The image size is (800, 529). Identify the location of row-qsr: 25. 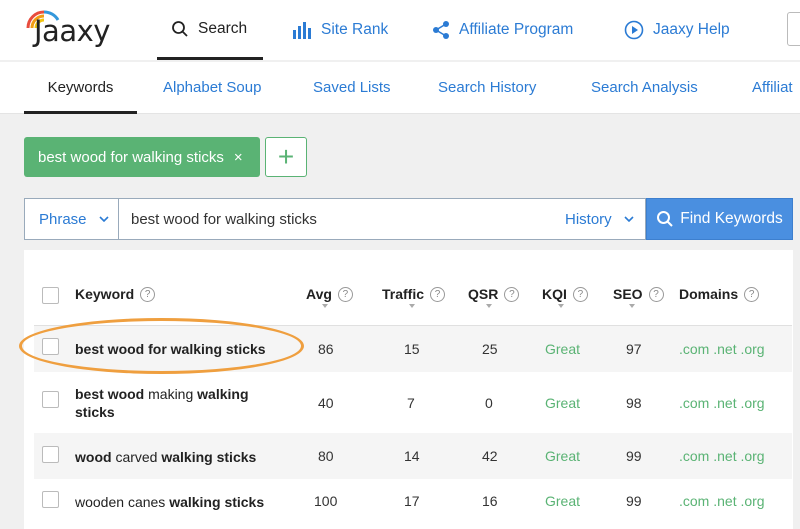
(490, 349).